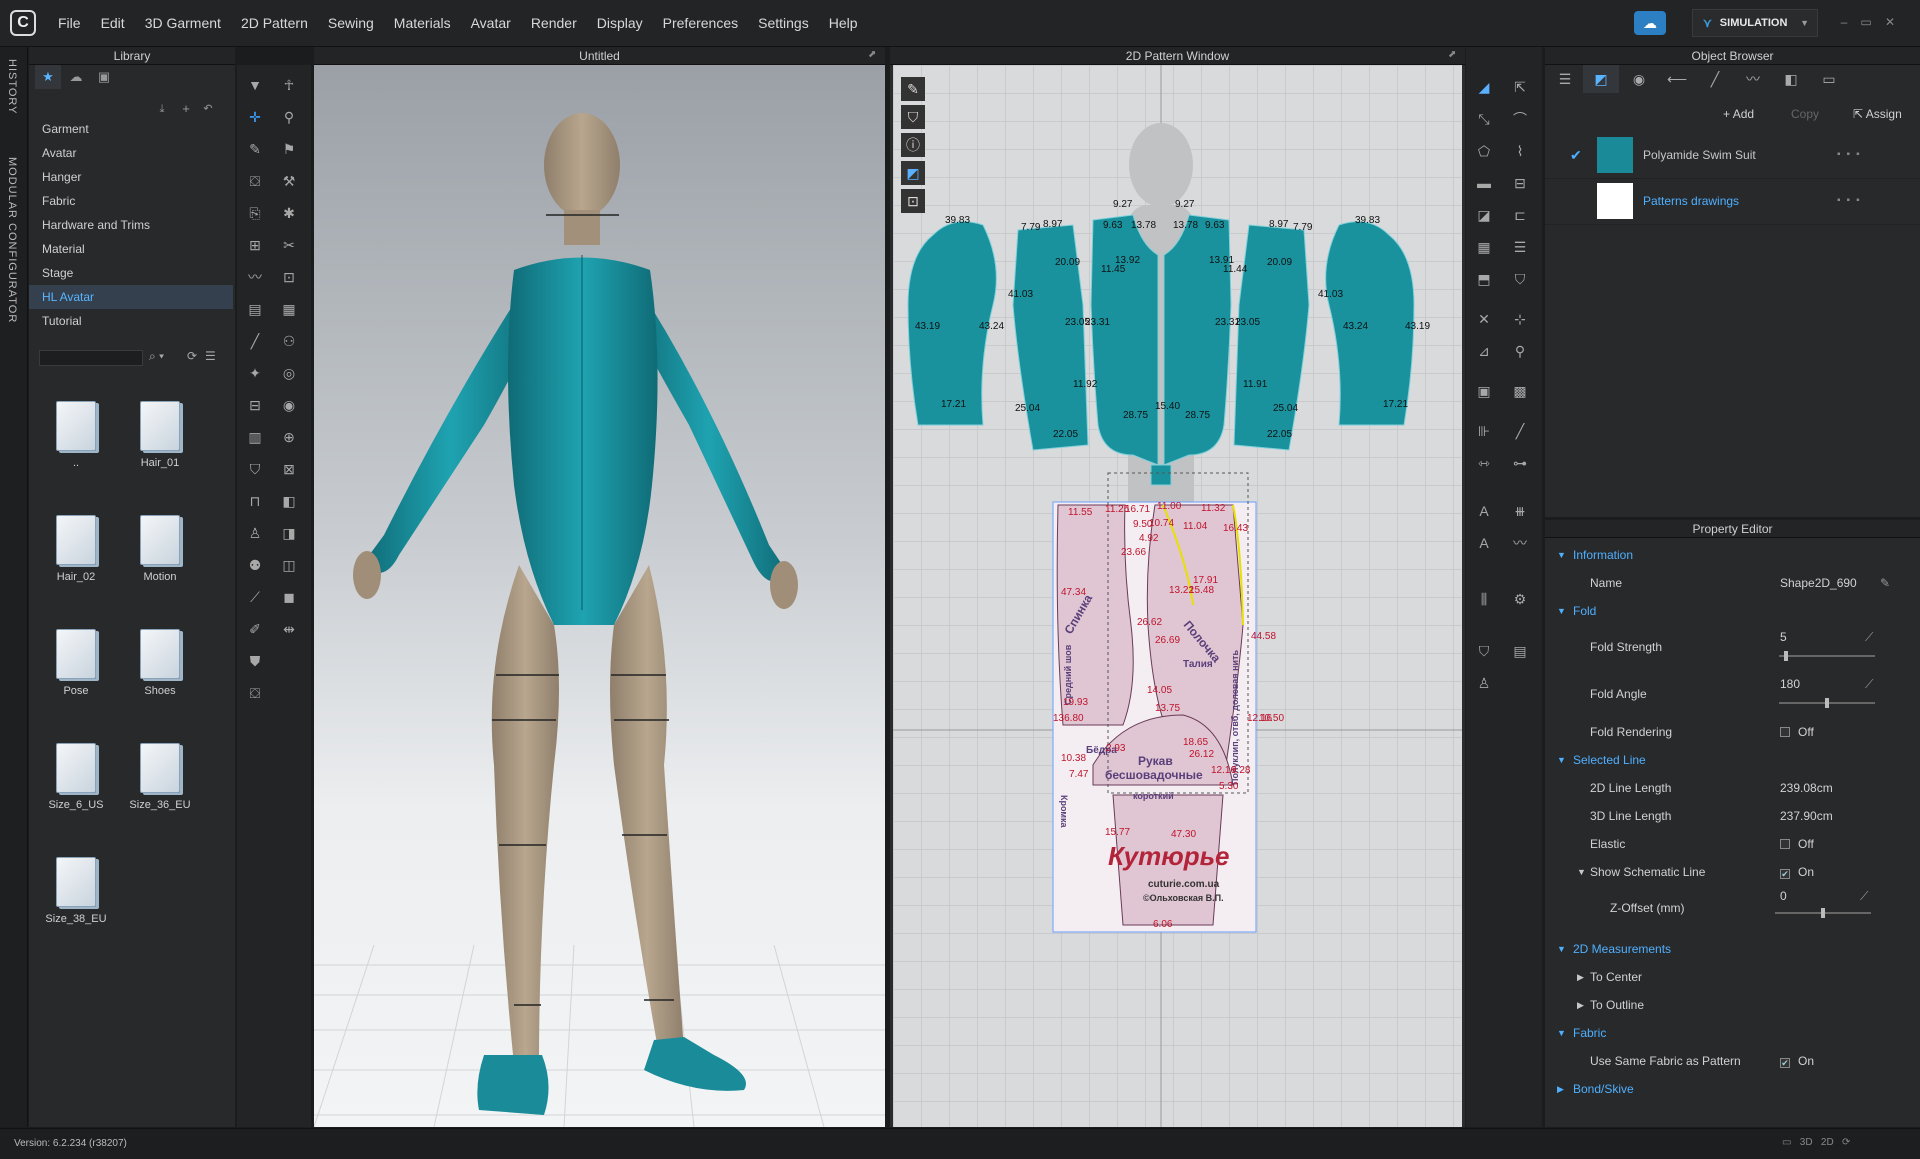 This screenshot has width=1920, height=1159. What do you see at coordinates (255, 469) in the screenshot?
I see `shirt-icon: ⛉` at bounding box center [255, 469].